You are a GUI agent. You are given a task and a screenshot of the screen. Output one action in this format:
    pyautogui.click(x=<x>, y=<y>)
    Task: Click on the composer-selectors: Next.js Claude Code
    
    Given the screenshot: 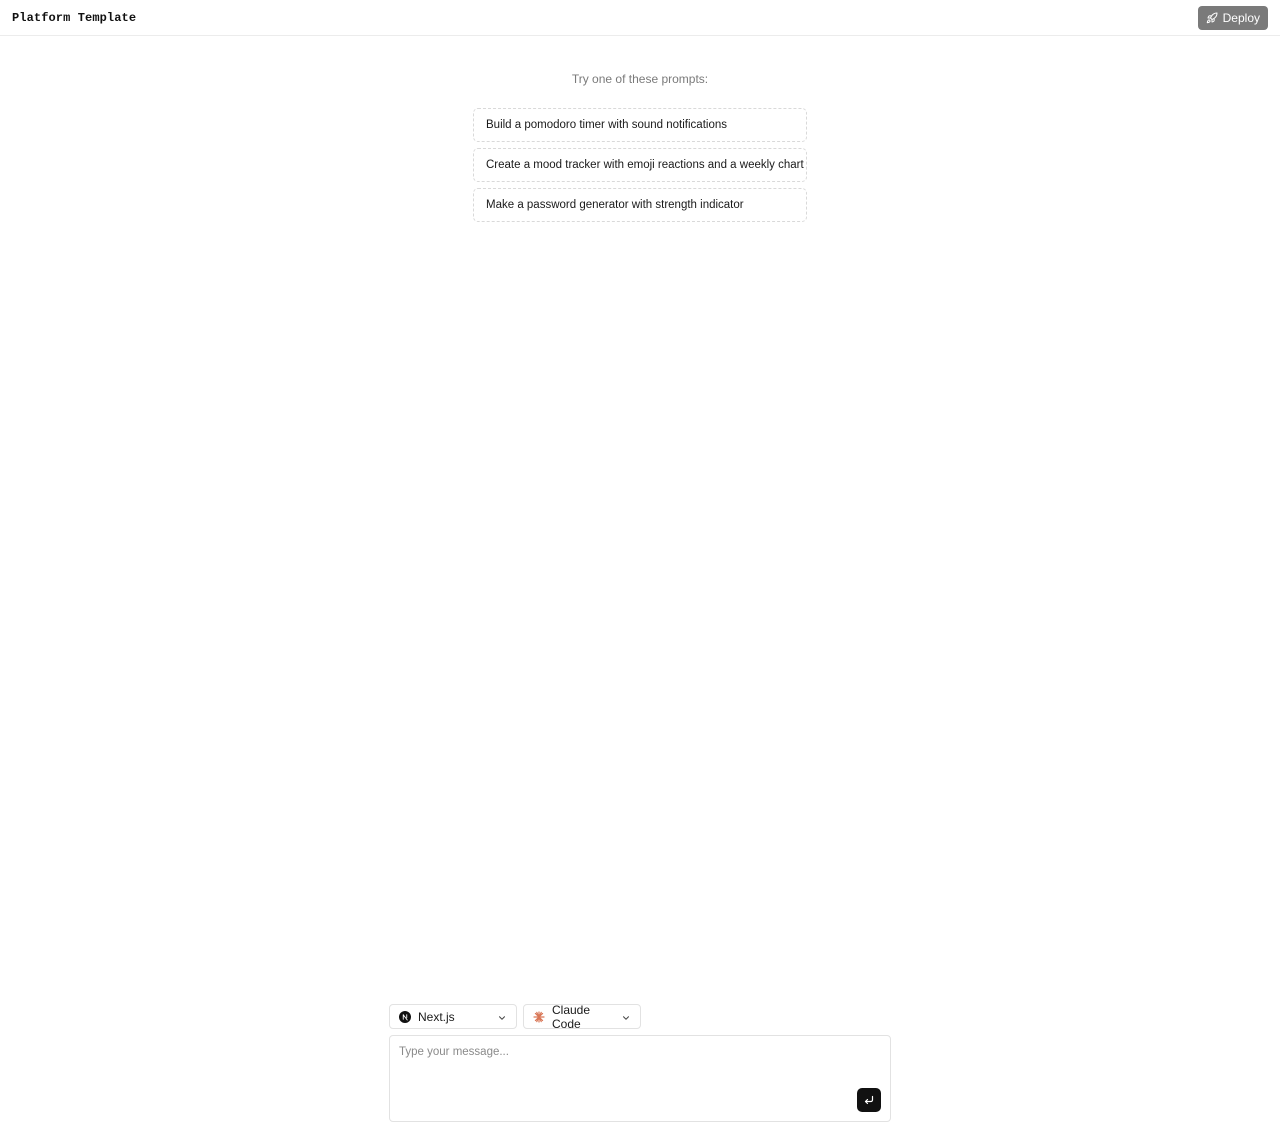 What is the action you would take?
    pyautogui.click(x=515, y=1016)
    